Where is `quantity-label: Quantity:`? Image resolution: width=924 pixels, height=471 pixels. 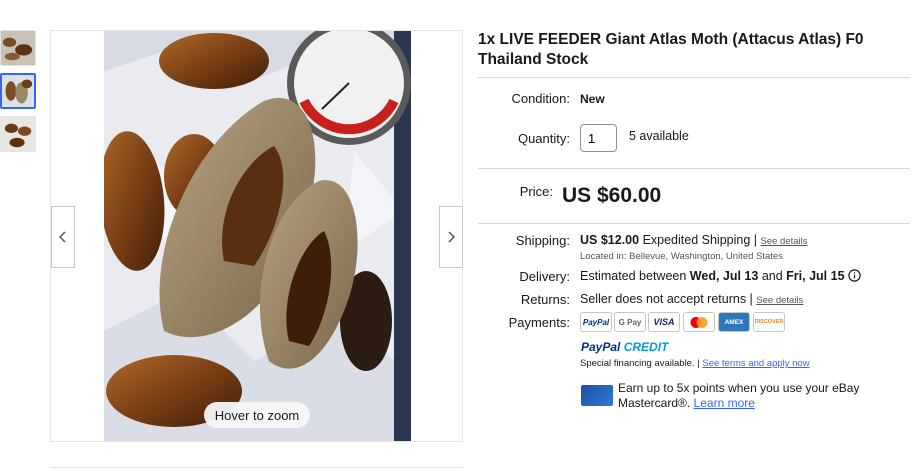 quantity-label: Quantity: is located at coordinates (543, 138).